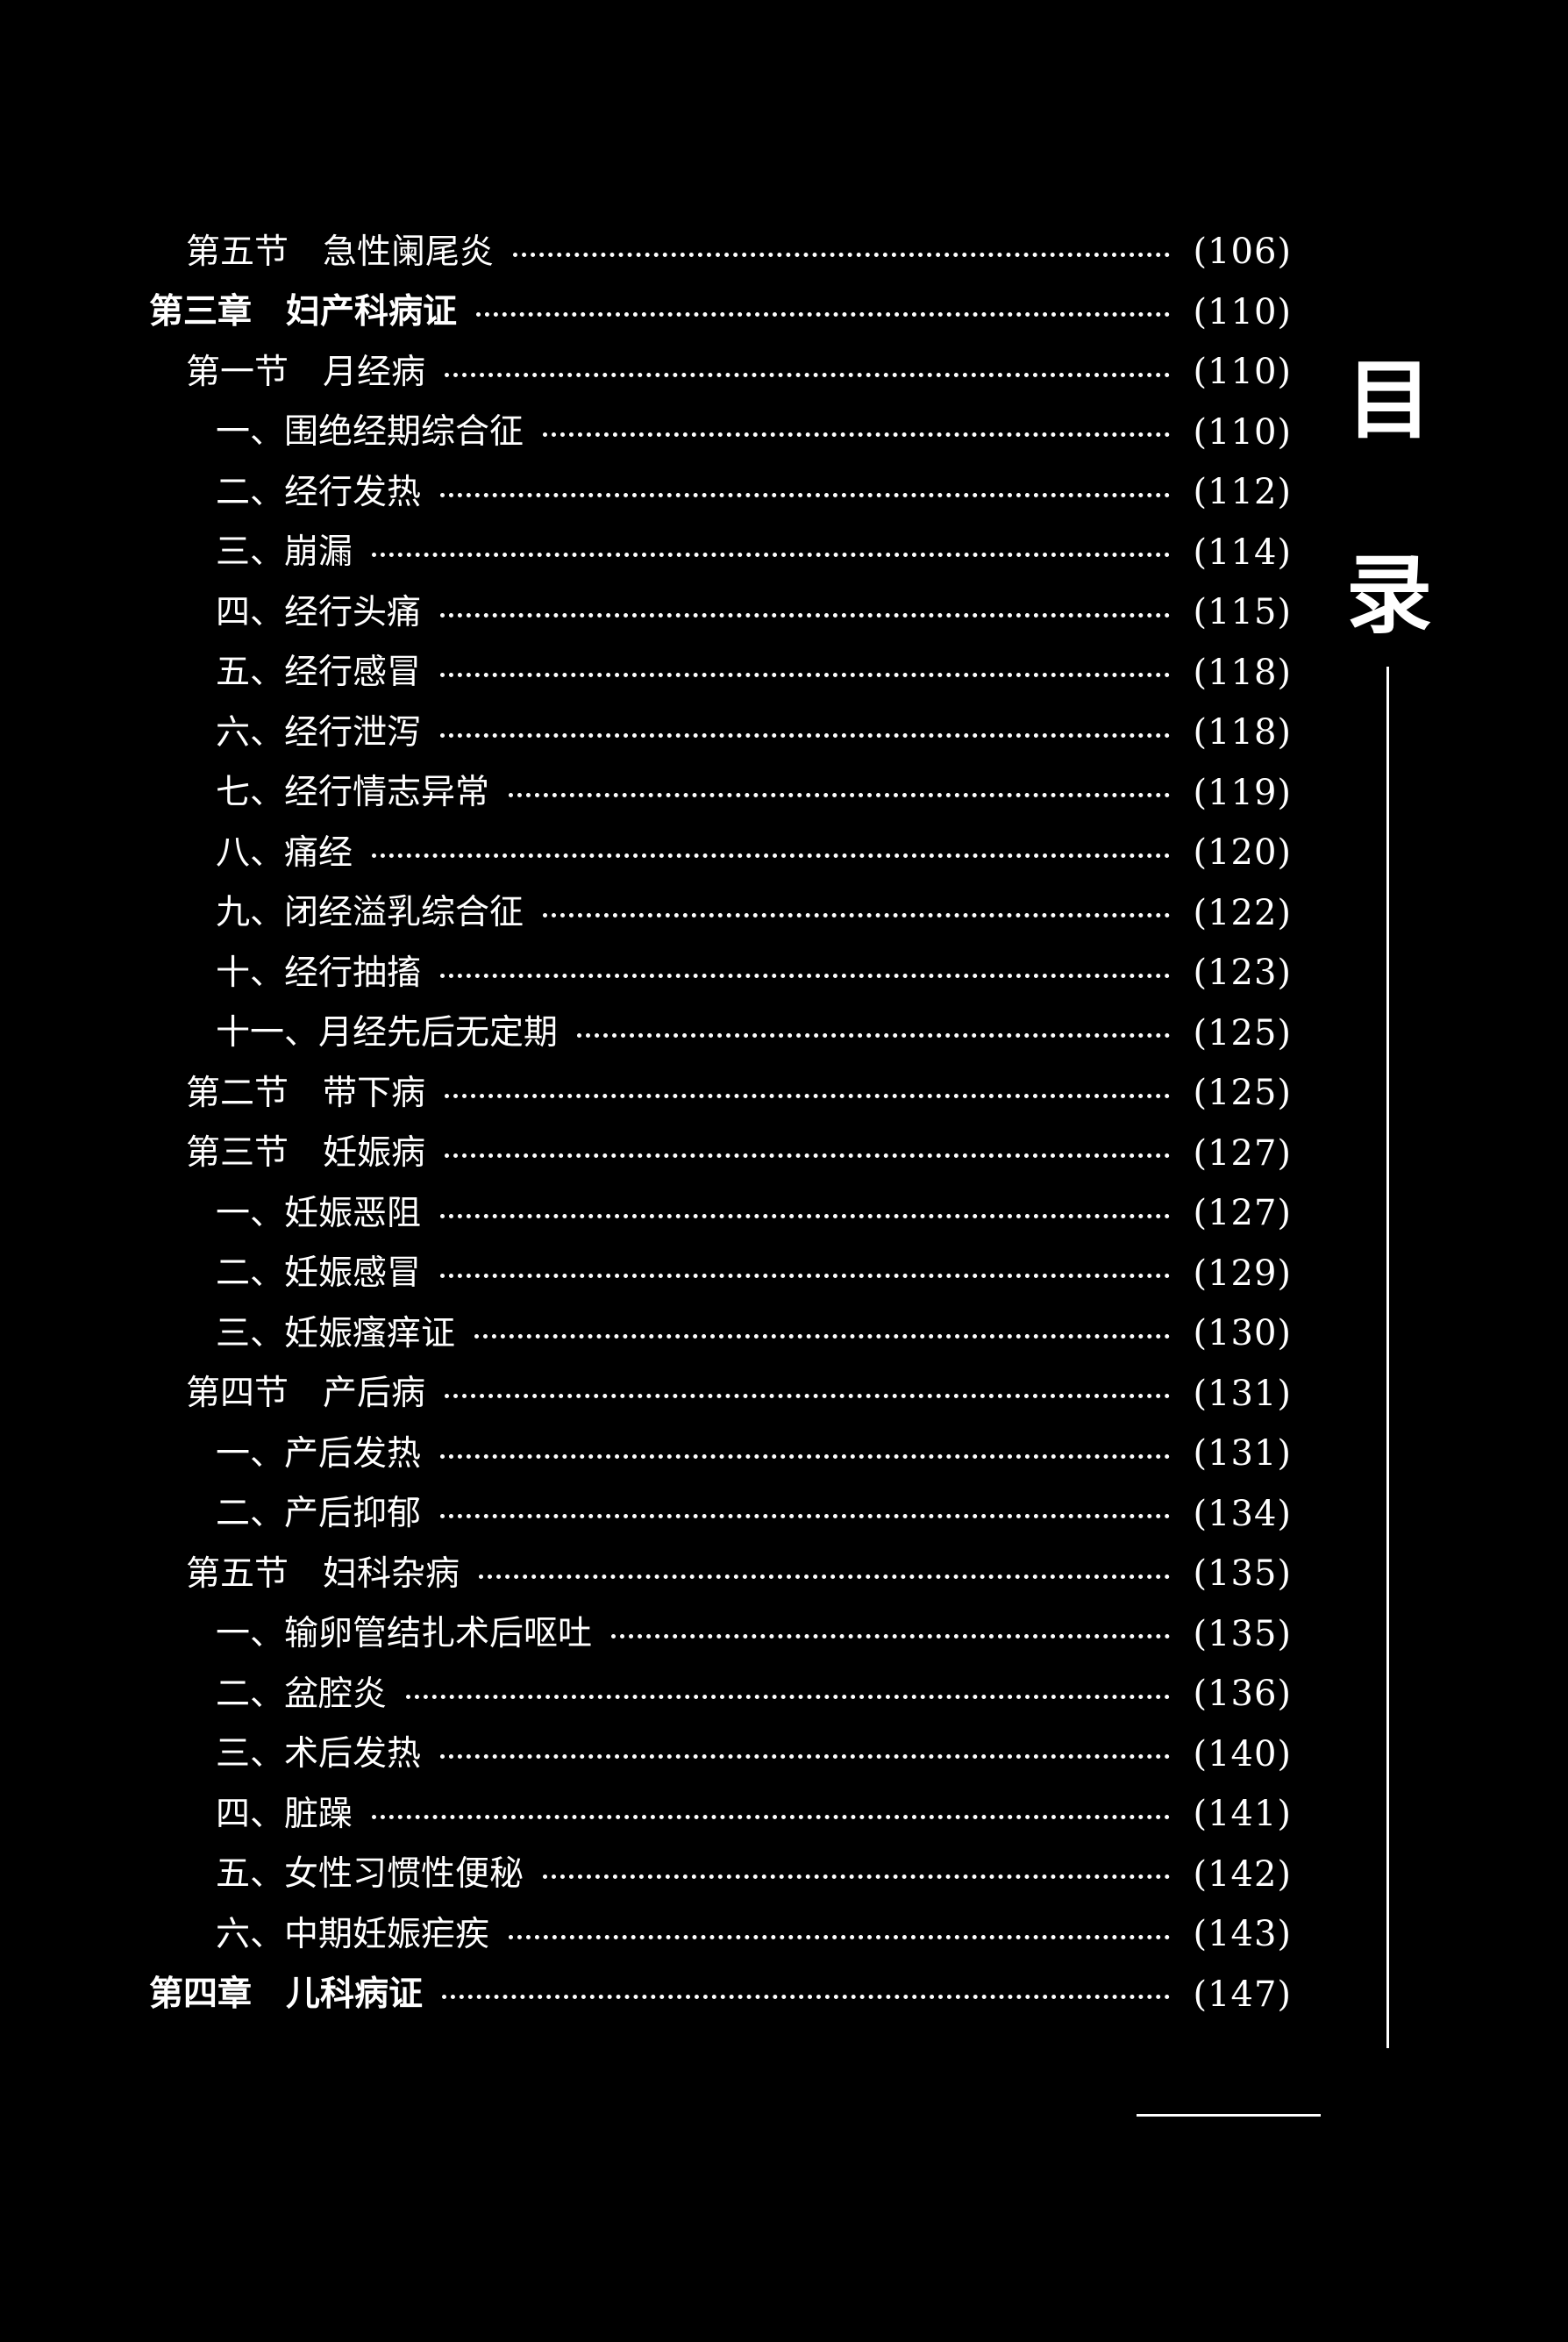 This screenshot has height=2342, width=1568. Describe the element at coordinates (302, 1694) in the screenshot. I see `toc-entry-title: 二、盆腔炎` at that location.